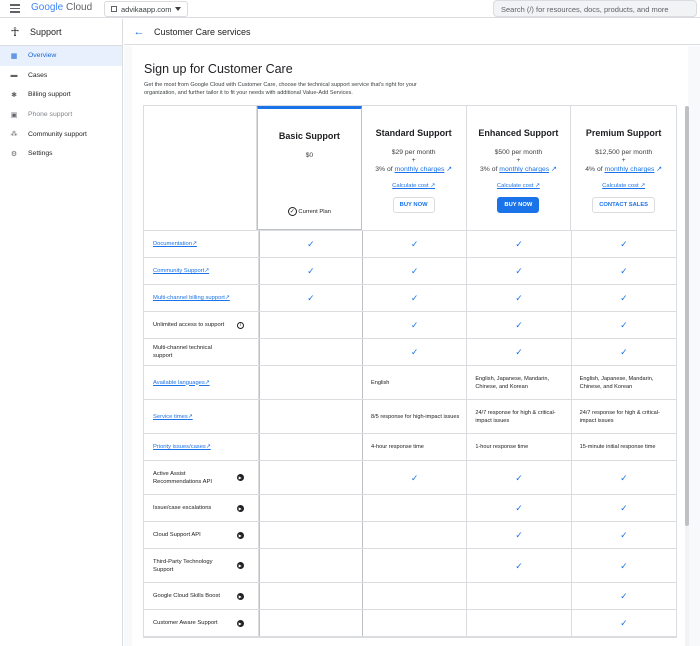 The width and height of the screenshot is (700, 646). Describe the element at coordinates (61, 56) in the screenshot. I see `sidebar-item-overview: ▦ Overview` at that location.